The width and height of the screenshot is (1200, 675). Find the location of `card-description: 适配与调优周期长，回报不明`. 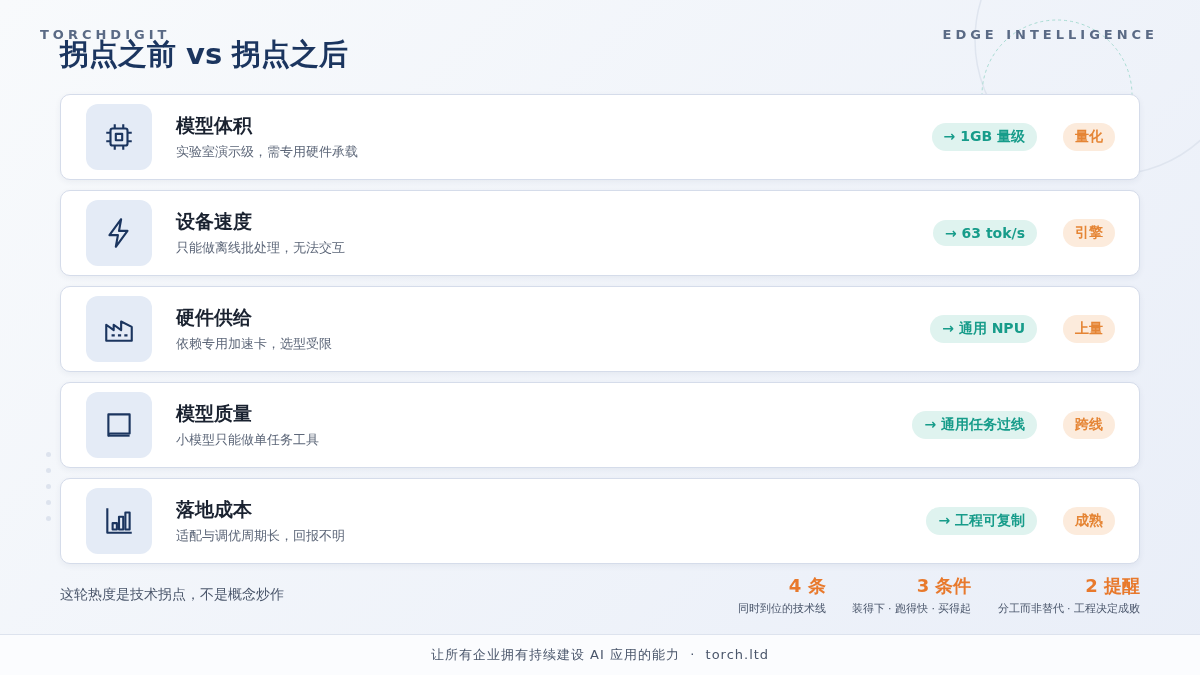

card-description: 适配与调优周期长，回报不明 is located at coordinates (261, 536).